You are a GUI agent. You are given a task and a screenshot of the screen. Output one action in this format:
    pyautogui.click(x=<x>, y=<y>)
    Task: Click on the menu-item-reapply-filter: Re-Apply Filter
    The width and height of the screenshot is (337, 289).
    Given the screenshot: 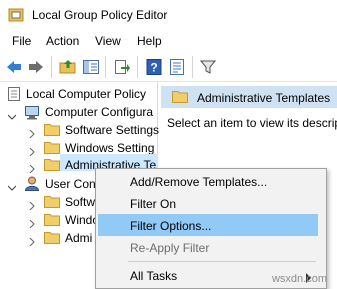 What is the action you would take?
    pyautogui.click(x=170, y=248)
    